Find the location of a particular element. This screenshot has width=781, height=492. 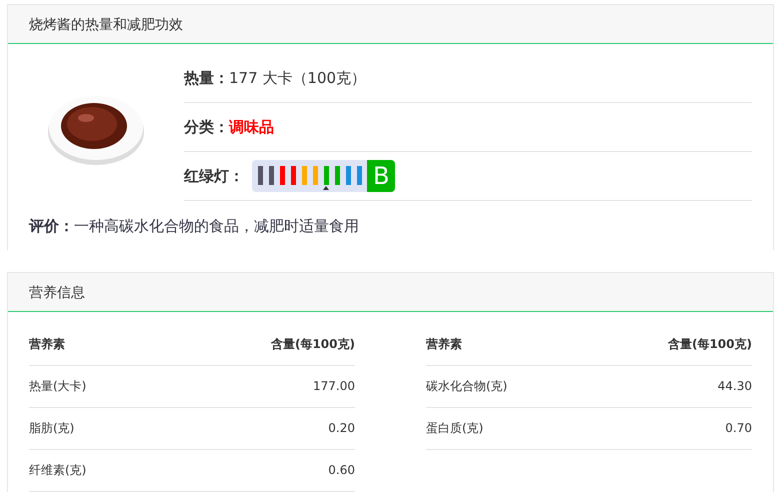

table-cell-text: 0.60 is located at coordinates (341, 470).